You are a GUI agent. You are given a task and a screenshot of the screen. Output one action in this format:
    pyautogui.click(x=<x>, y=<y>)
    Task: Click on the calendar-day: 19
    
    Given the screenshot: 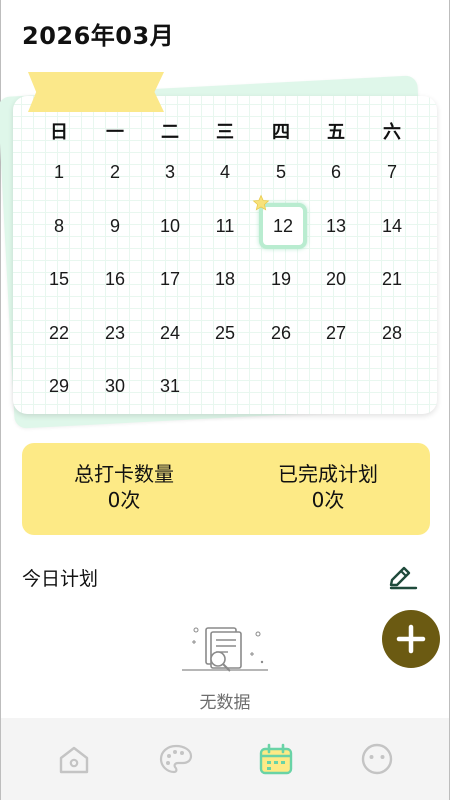 What is the action you would take?
    pyautogui.click(x=281, y=279)
    